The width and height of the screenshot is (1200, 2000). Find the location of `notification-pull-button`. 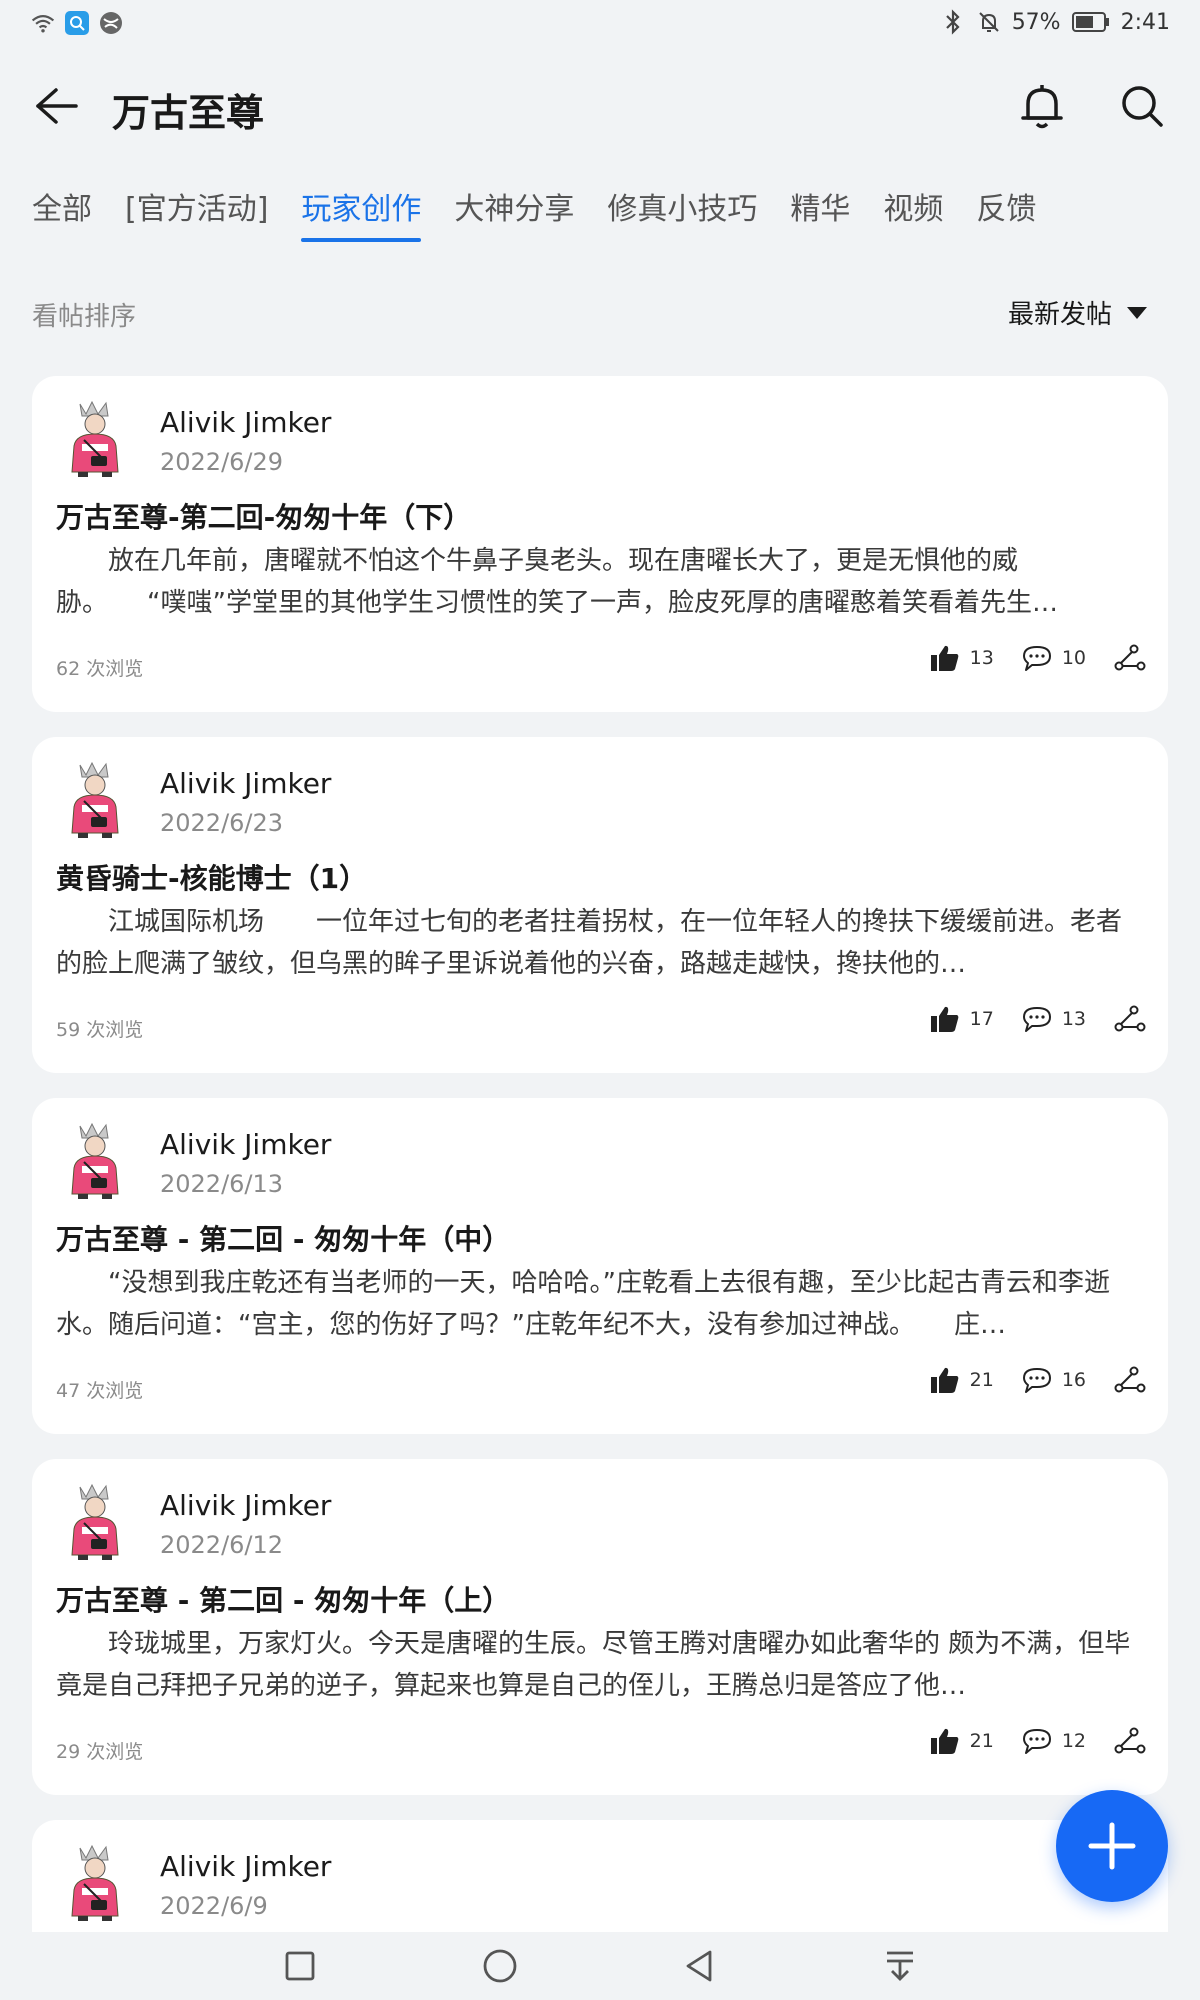

notification-pull-button is located at coordinates (900, 1966).